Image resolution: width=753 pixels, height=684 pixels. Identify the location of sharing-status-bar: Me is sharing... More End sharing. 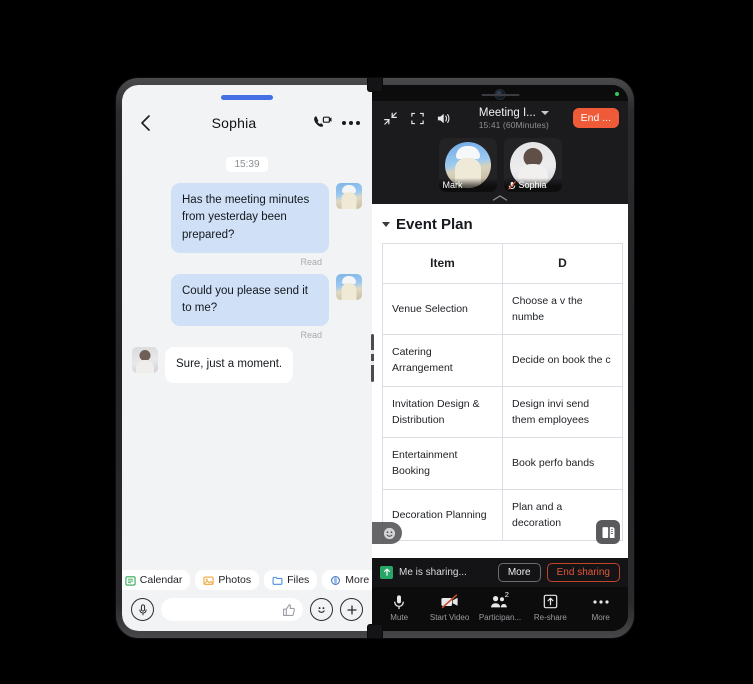
(500, 572).